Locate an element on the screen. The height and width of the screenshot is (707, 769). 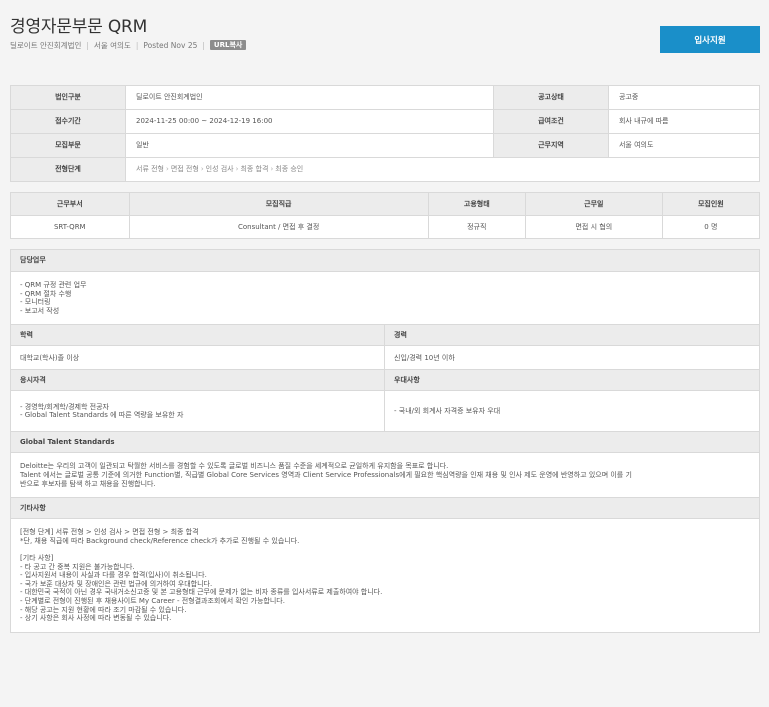
label-work-area: 근무지역 is located at coordinates (550, 145).